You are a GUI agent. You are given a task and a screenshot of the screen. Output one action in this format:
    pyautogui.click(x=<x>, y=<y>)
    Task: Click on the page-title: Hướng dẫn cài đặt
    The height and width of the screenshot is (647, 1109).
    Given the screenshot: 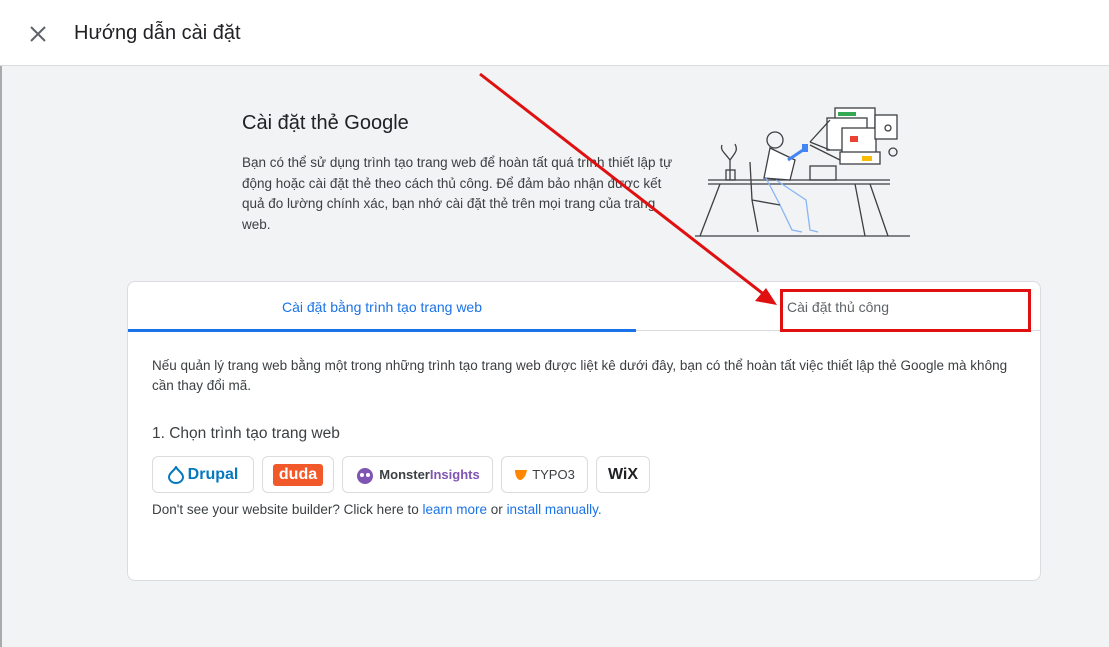 What is the action you would take?
    pyautogui.click(x=157, y=33)
    